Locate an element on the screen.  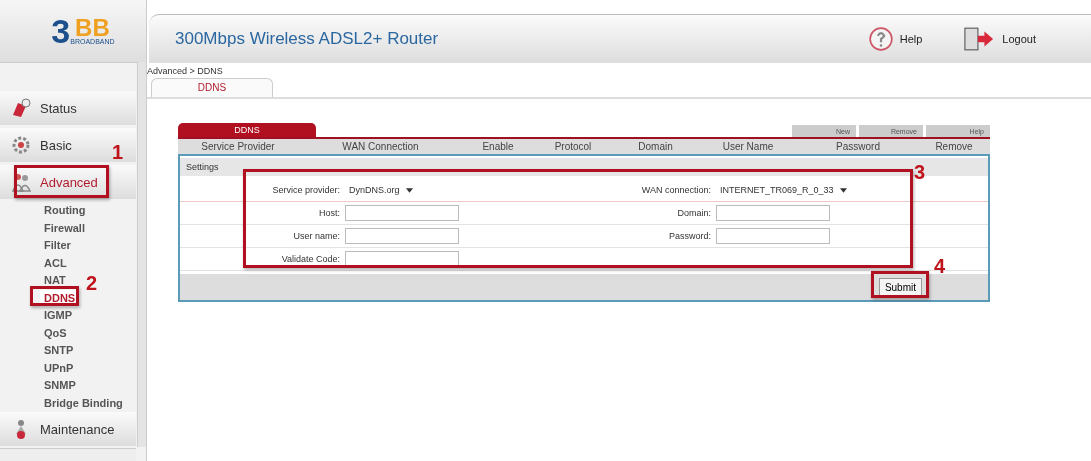
step-number: 1 is located at coordinates (118, 152).